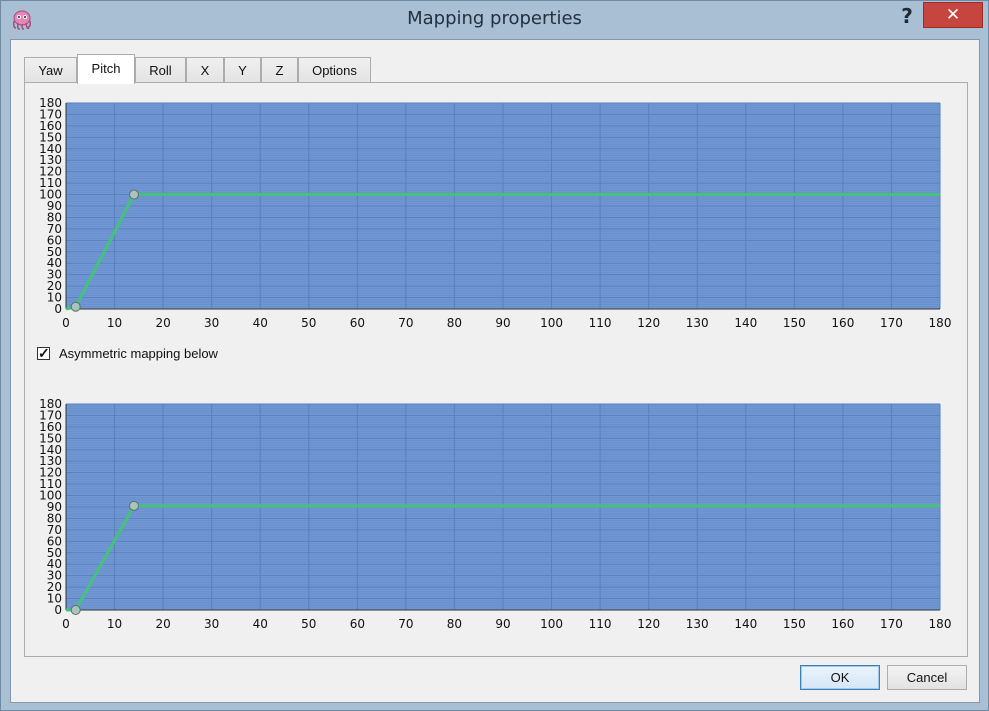  I want to click on tab-x: X, so click(205, 70).